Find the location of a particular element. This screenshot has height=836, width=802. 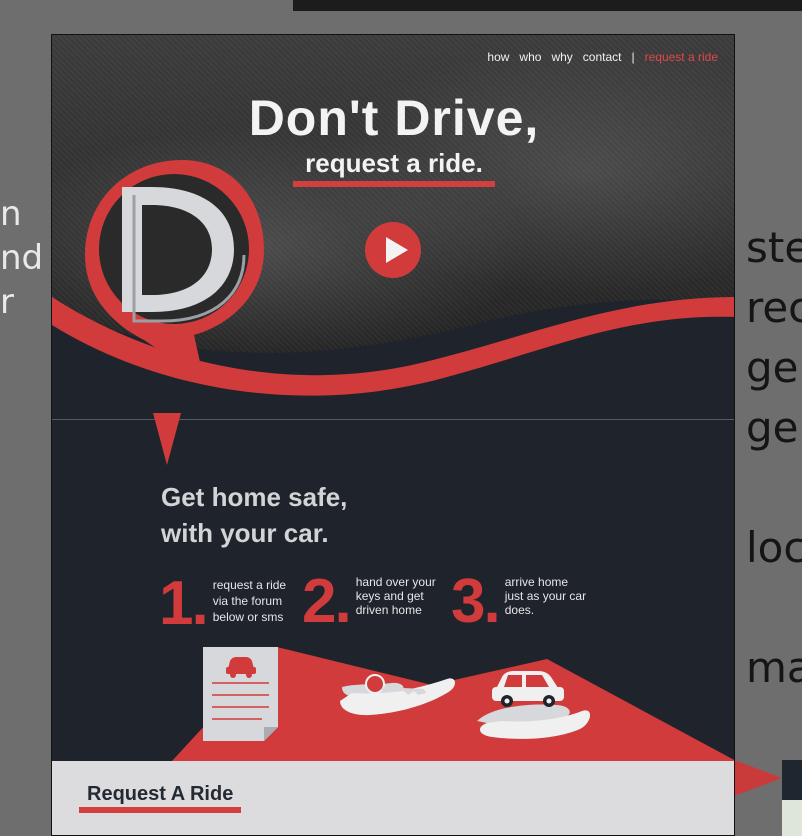

side-left-line: nd is located at coordinates (22, 258).